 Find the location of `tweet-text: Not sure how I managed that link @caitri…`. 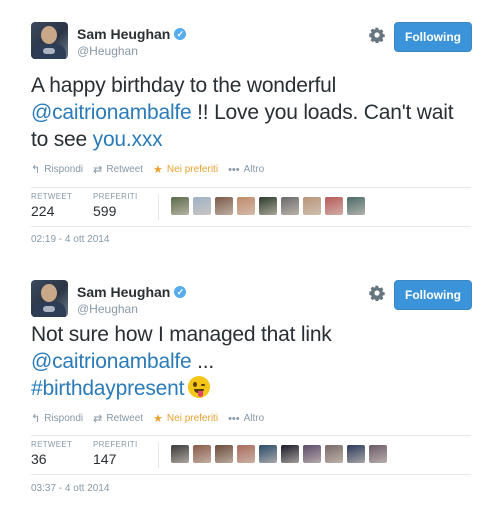

tweet-text: Not sure how I managed that link @caitri… is located at coordinates (251, 361).